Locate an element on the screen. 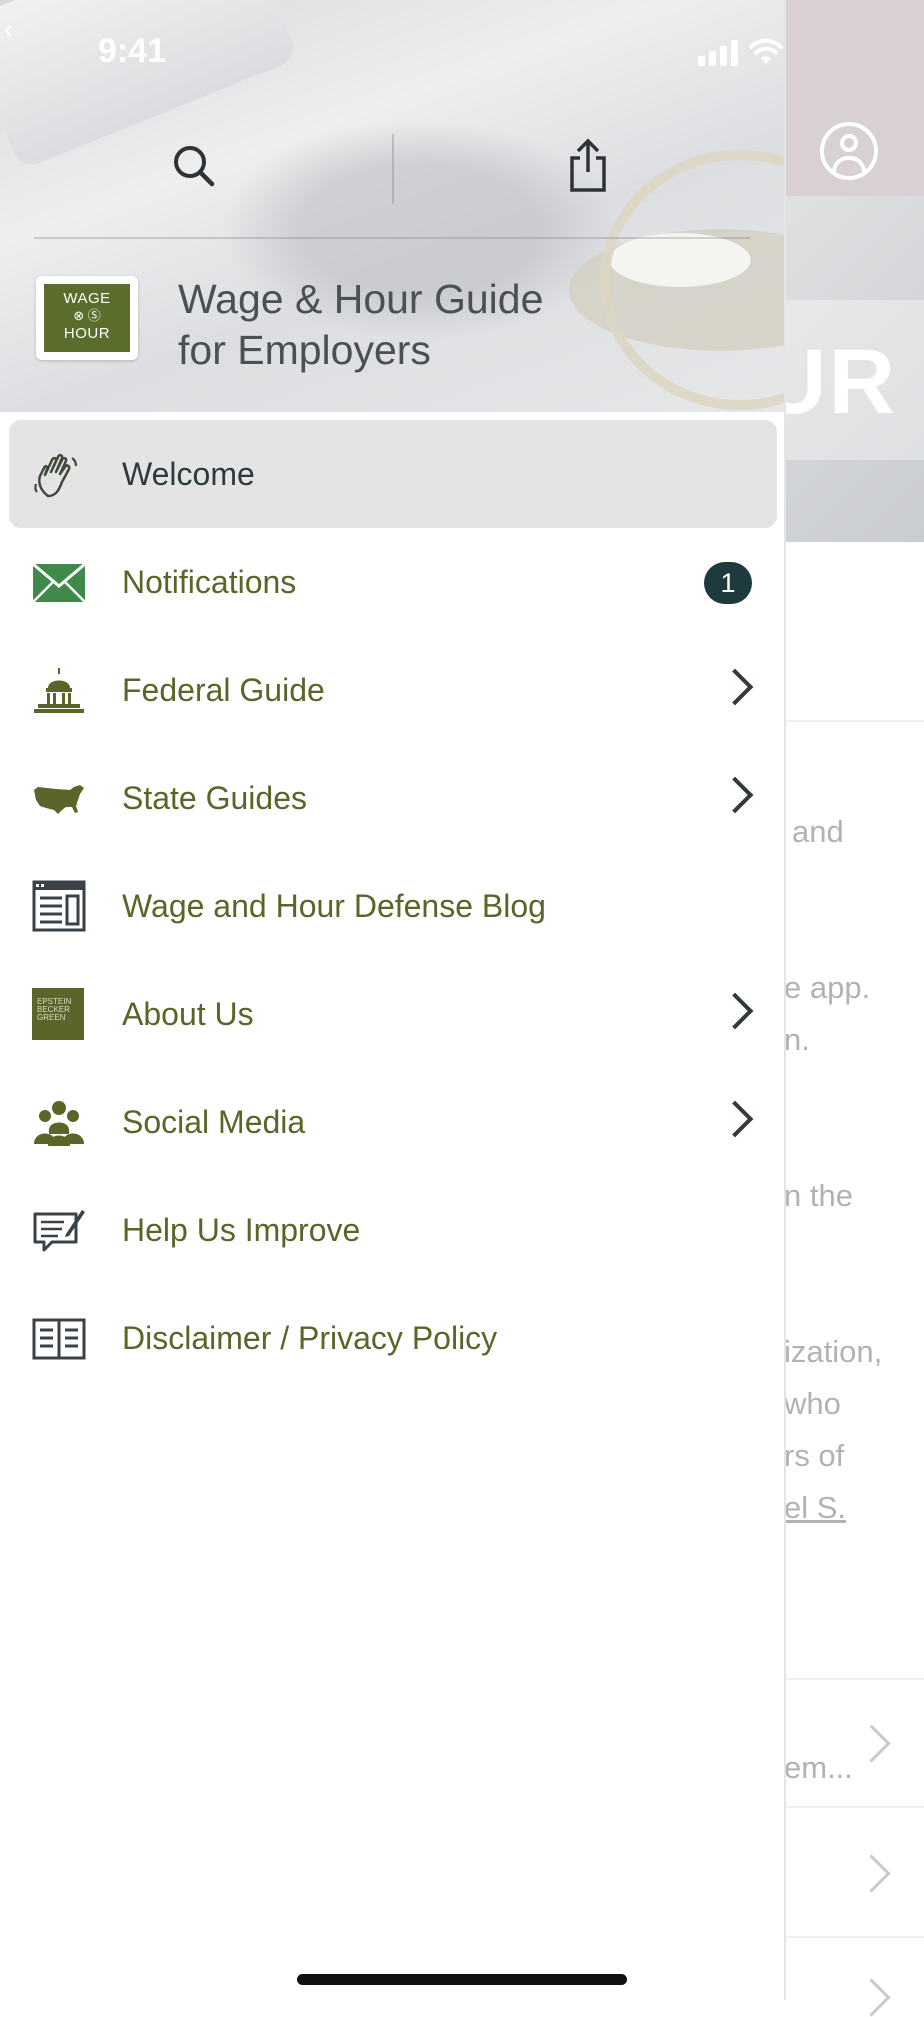 This screenshot has height=2017, width=924. menu-item-label: Help Us Improve is located at coordinates (241, 1230).